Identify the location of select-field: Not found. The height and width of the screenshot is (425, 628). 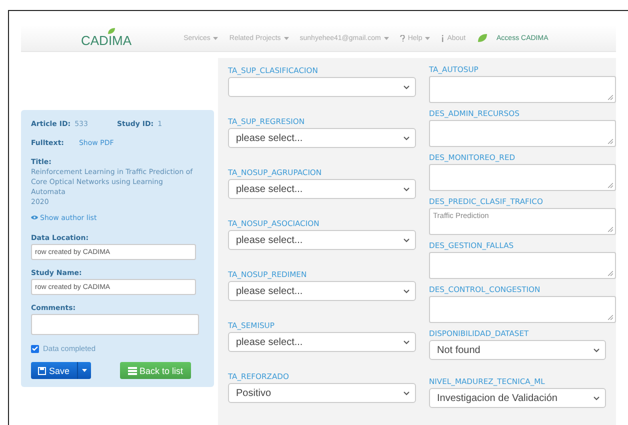
(517, 350).